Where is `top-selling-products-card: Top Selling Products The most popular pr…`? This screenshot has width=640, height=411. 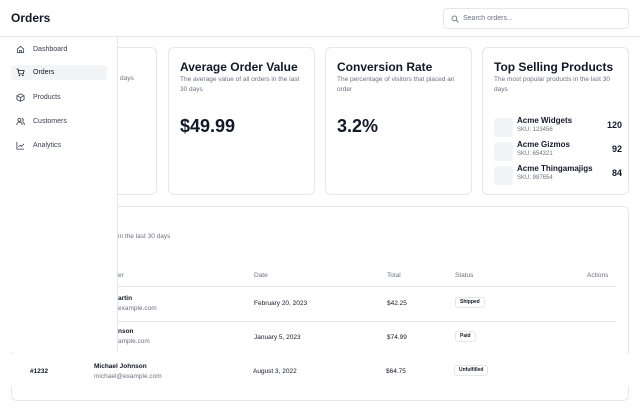 top-selling-products-card: Top Selling Products The most popular pr… is located at coordinates (555, 121).